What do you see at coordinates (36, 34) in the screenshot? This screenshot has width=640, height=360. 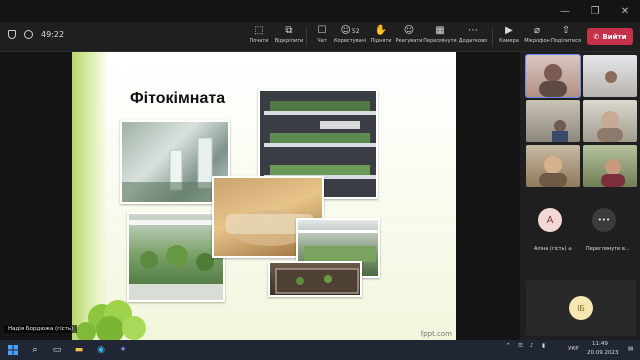 I see `meeting-info: 49:22` at bounding box center [36, 34].